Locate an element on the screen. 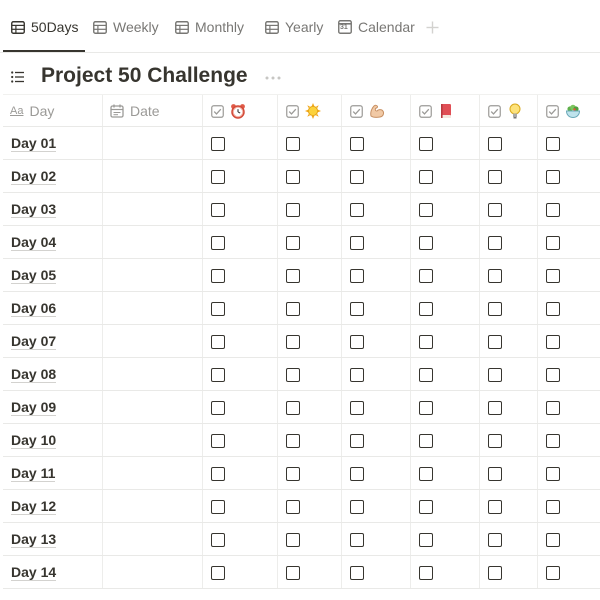 The image size is (600, 600). day-cell: Day 11 is located at coordinates (33, 473).